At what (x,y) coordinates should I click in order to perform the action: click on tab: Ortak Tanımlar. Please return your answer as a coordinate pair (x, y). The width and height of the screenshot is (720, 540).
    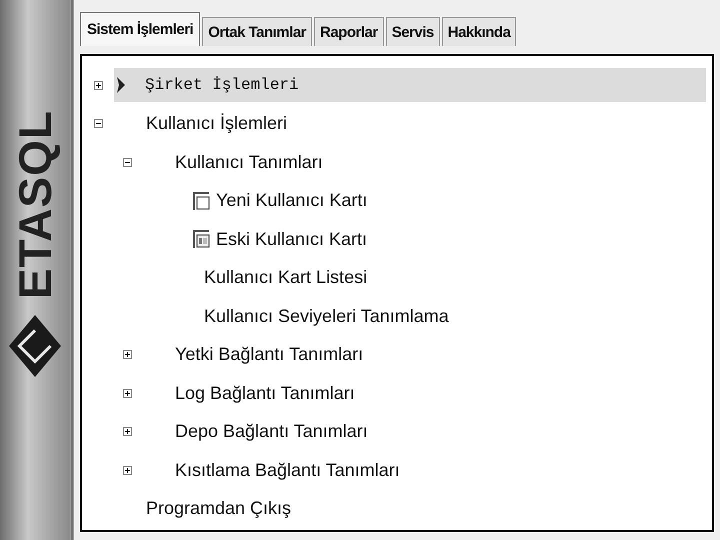
    Looking at the image, I should click on (257, 31).